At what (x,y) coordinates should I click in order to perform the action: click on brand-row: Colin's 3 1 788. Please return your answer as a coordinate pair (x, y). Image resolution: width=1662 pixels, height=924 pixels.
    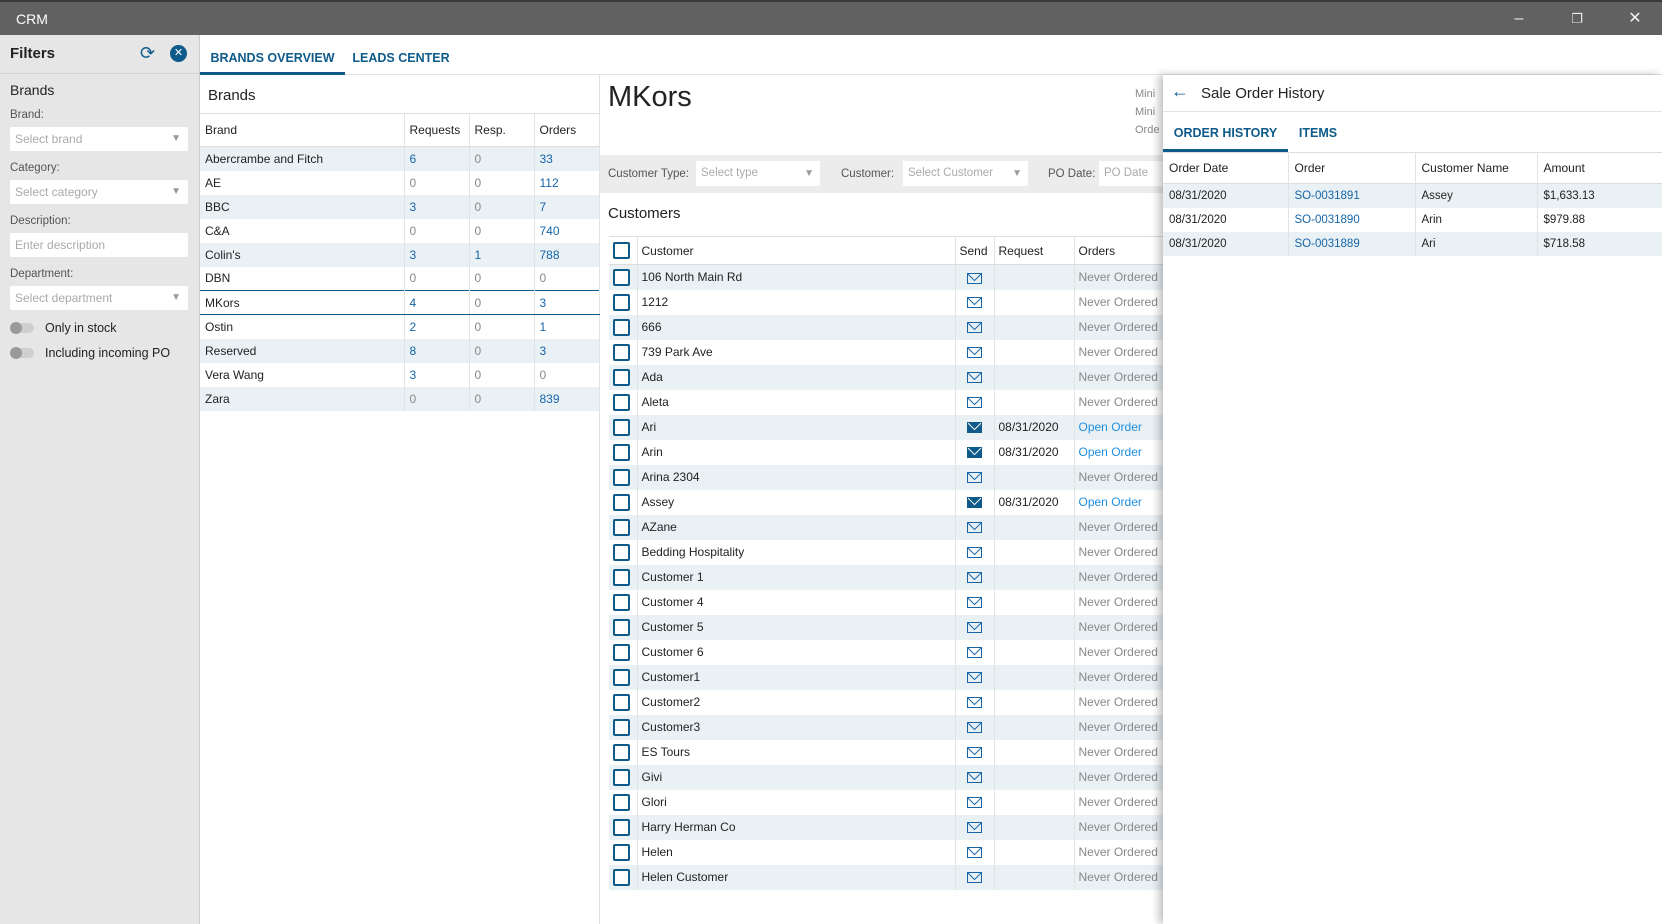
    Looking at the image, I should click on (400, 254).